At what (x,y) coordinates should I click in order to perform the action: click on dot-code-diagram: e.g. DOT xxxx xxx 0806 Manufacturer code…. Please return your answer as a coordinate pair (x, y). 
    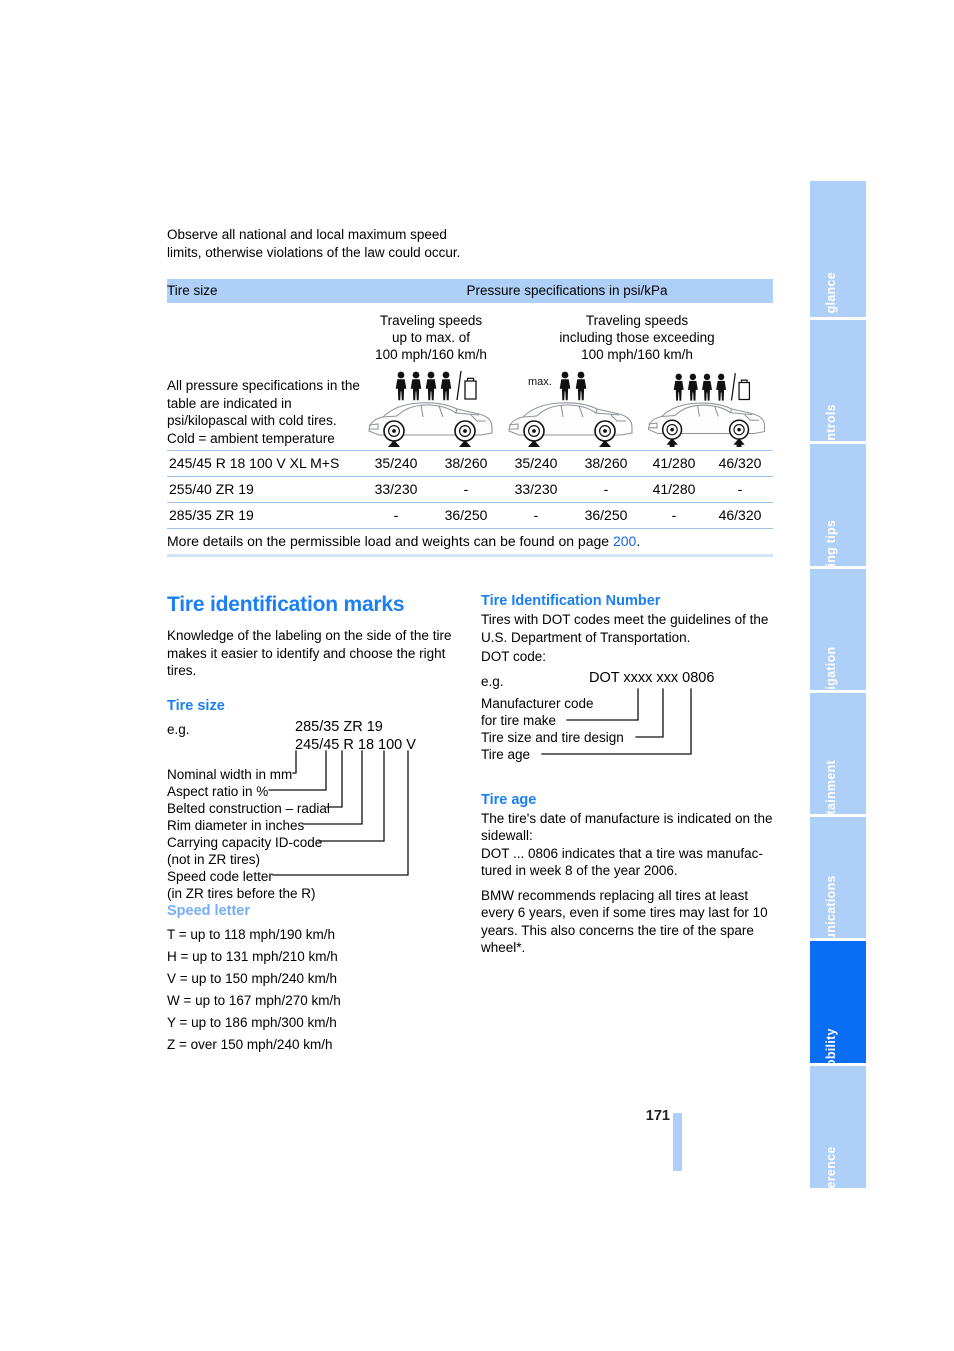
    Looking at the image, I should click on (627, 723).